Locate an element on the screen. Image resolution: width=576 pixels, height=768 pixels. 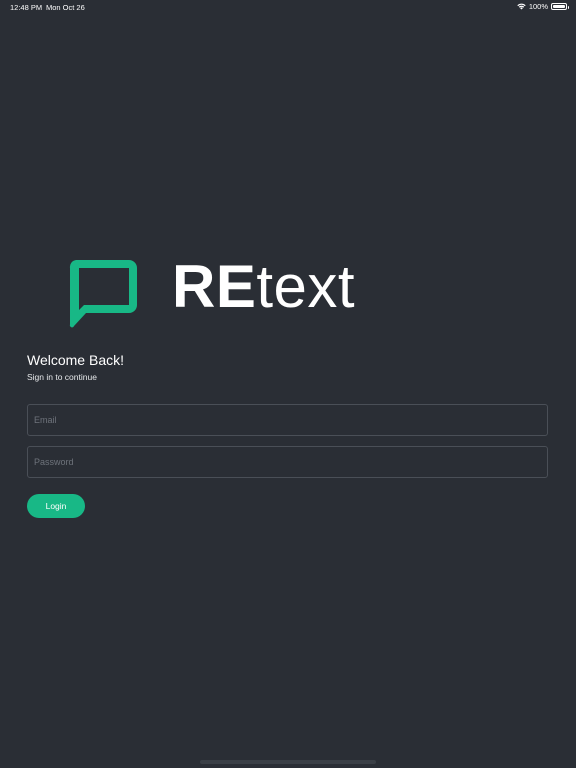
welcome-subtitle: Sign in to continue is located at coordinates (62, 377).